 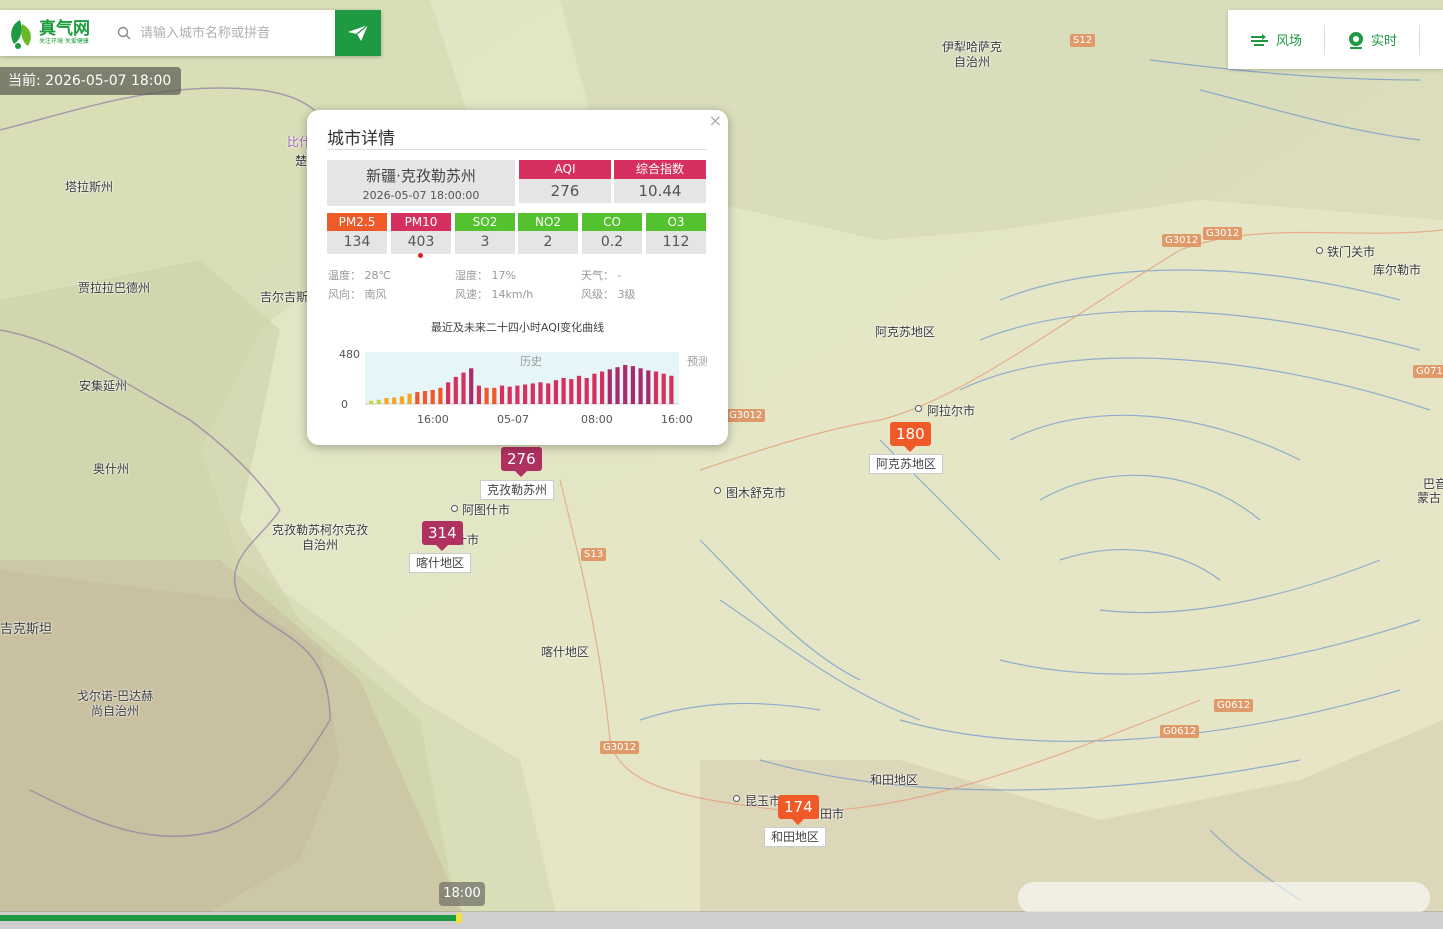 What do you see at coordinates (1384, 41) in the screenshot?
I see `realtime-label: 实时` at bounding box center [1384, 41].